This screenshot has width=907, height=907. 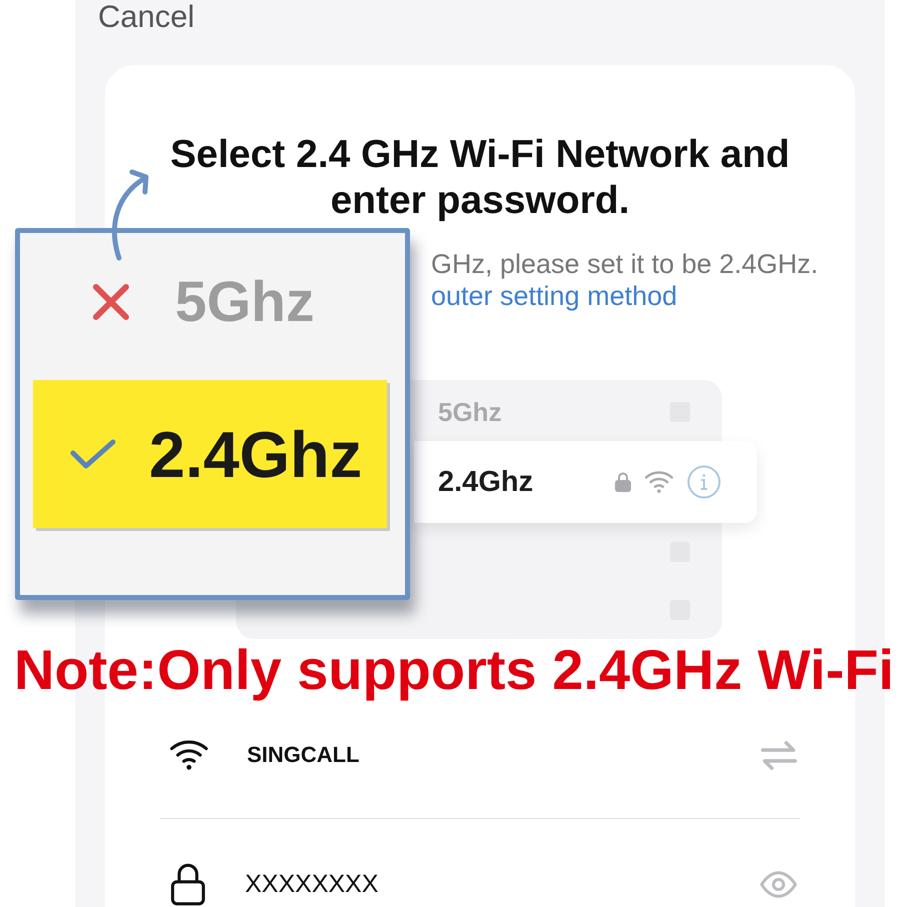 I want to click on router-setting-link: outer setting method, so click(x=554, y=296).